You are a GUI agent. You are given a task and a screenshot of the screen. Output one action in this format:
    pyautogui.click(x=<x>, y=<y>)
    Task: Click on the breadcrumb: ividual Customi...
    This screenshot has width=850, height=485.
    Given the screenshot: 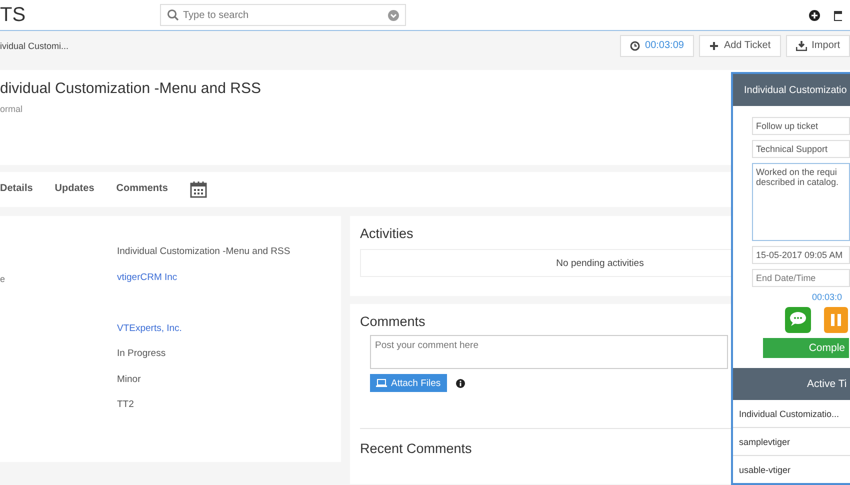 What is the action you would take?
    pyautogui.click(x=34, y=45)
    